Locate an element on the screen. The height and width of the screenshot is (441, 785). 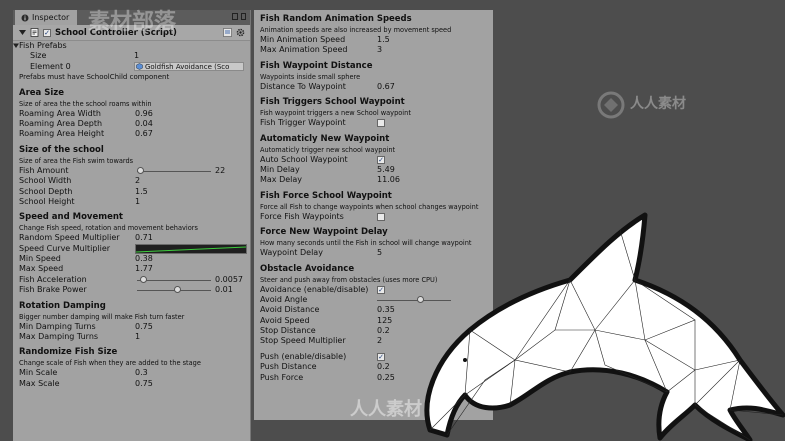
trigger-row: Fish Trigger Waypoint is located at coordinates (373, 123).